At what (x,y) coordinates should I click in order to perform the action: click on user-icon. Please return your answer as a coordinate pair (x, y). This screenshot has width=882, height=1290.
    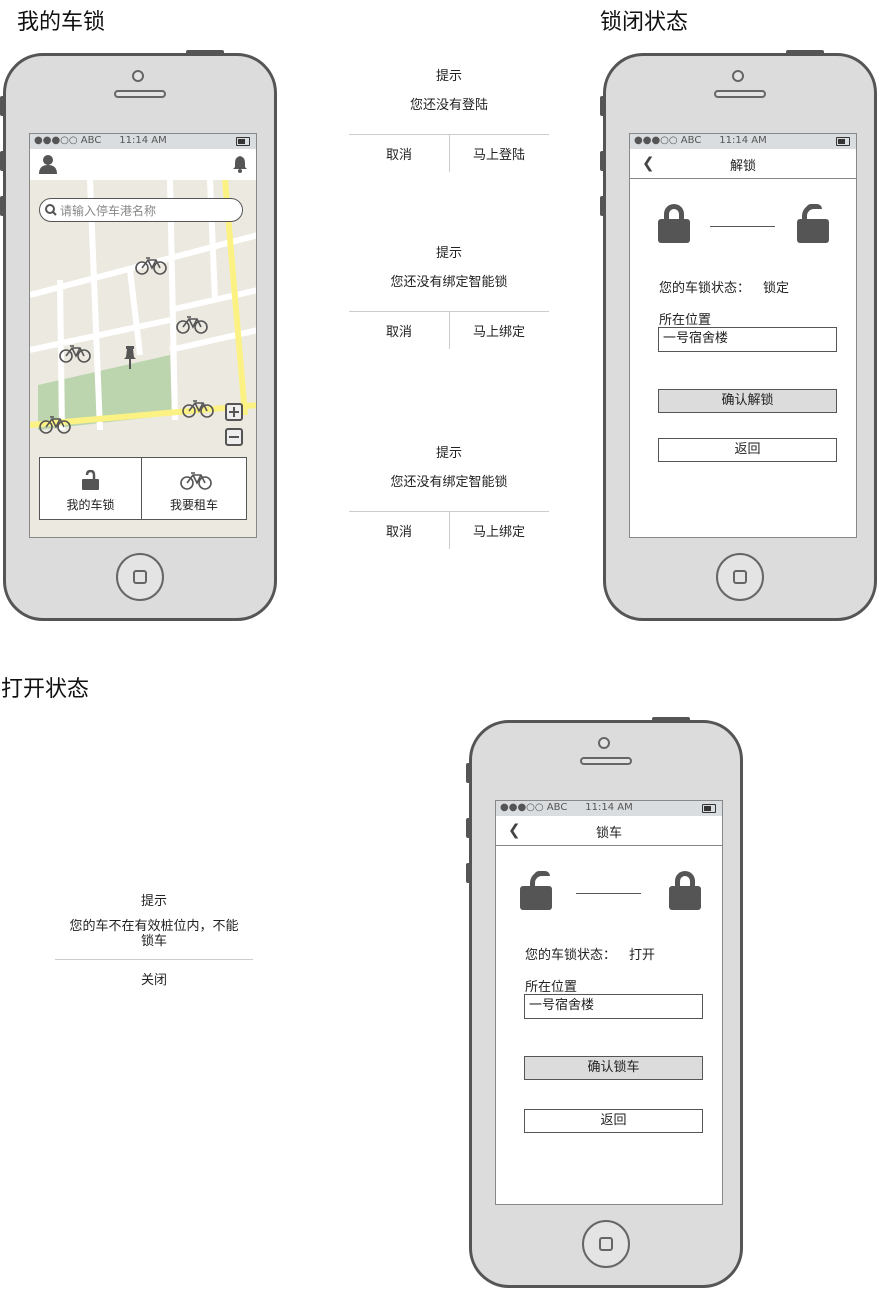
    Looking at the image, I should click on (48, 164).